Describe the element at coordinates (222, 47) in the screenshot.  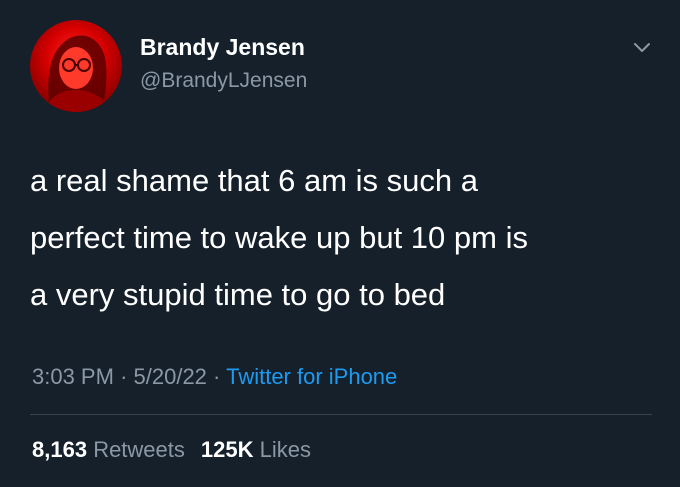
I see `author-name: Brandy Jensen` at that location.